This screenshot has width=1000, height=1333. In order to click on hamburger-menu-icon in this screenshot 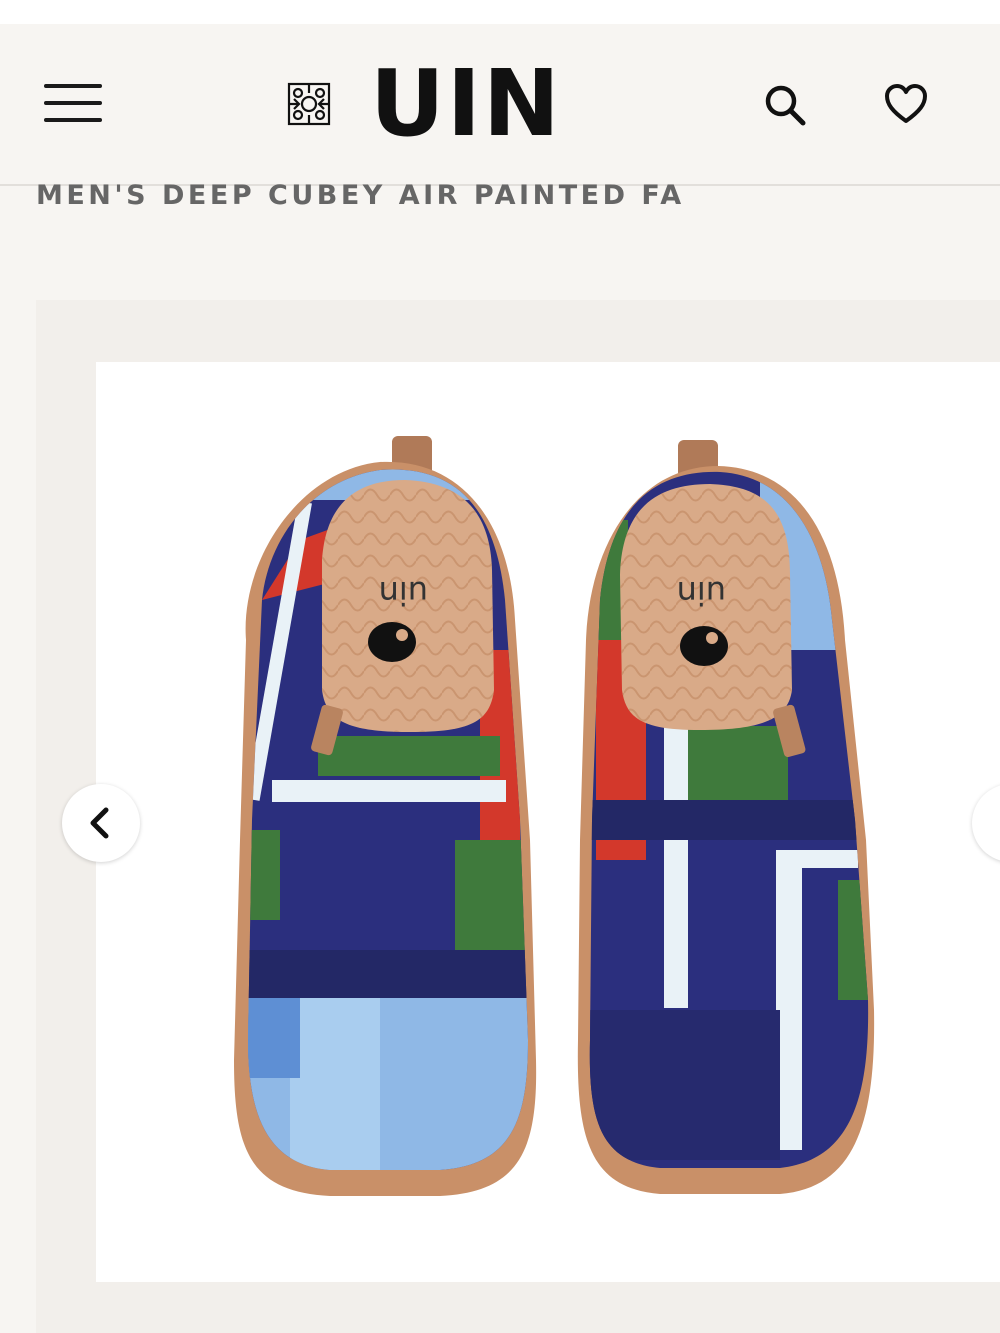, I will do `click(74, 103)`.